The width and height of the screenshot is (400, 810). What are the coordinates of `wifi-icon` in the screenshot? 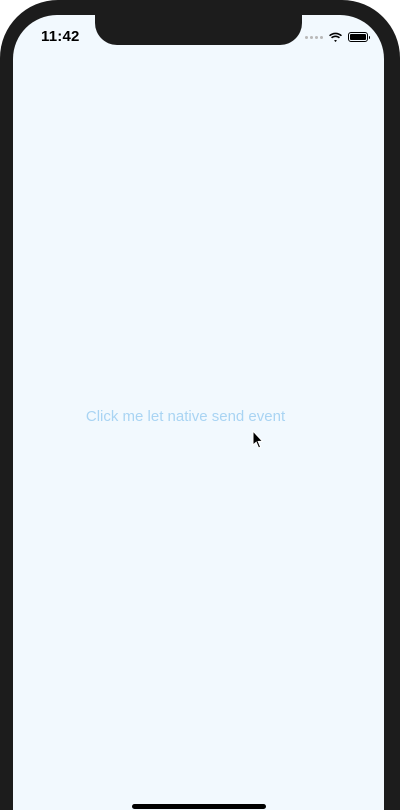 It's located at (335, 37).